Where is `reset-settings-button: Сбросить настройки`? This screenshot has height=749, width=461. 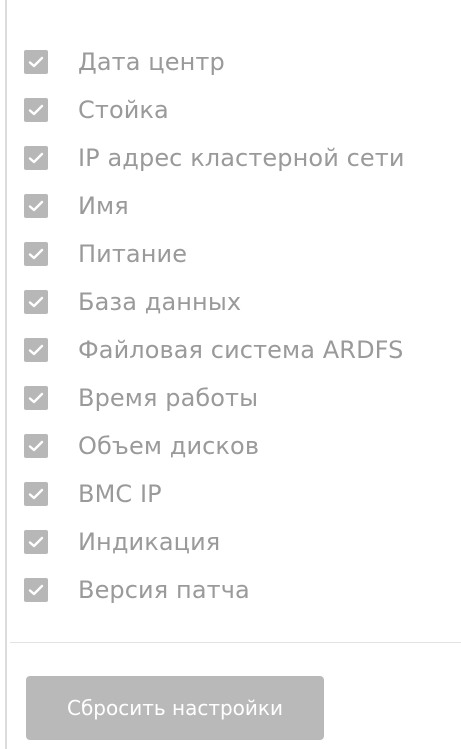 reset-settings-button: Сбросить настройки is located at coordinates (175, 708).